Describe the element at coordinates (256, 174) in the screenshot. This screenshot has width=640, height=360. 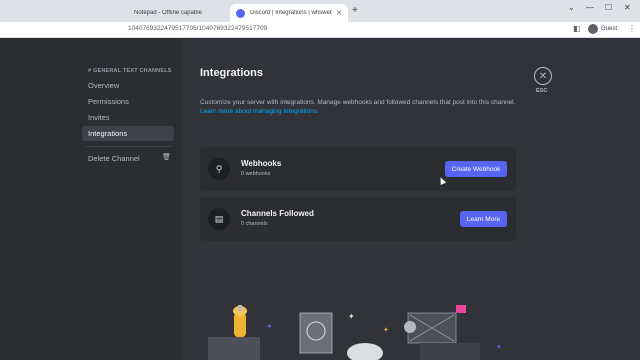
I see `card-subtitle: 0 webhooks` at that location.